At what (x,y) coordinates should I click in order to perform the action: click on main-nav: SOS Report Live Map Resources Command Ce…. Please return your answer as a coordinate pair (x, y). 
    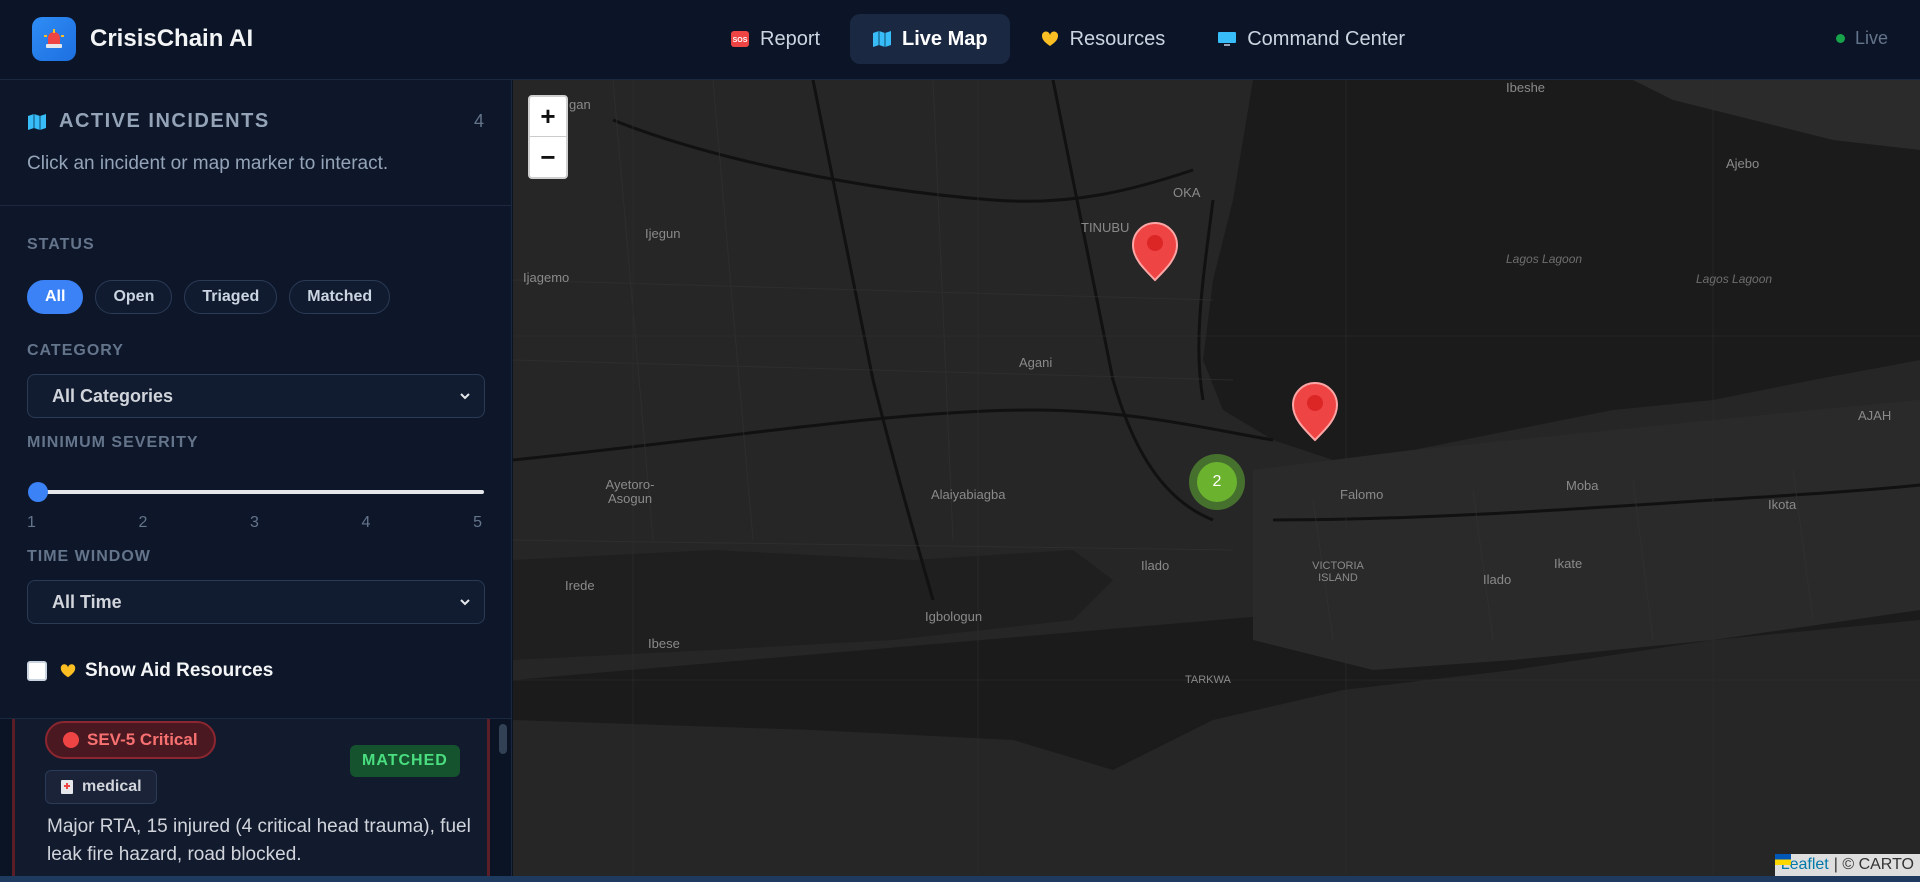
    Looking at the image, I should click on (1067, 39).